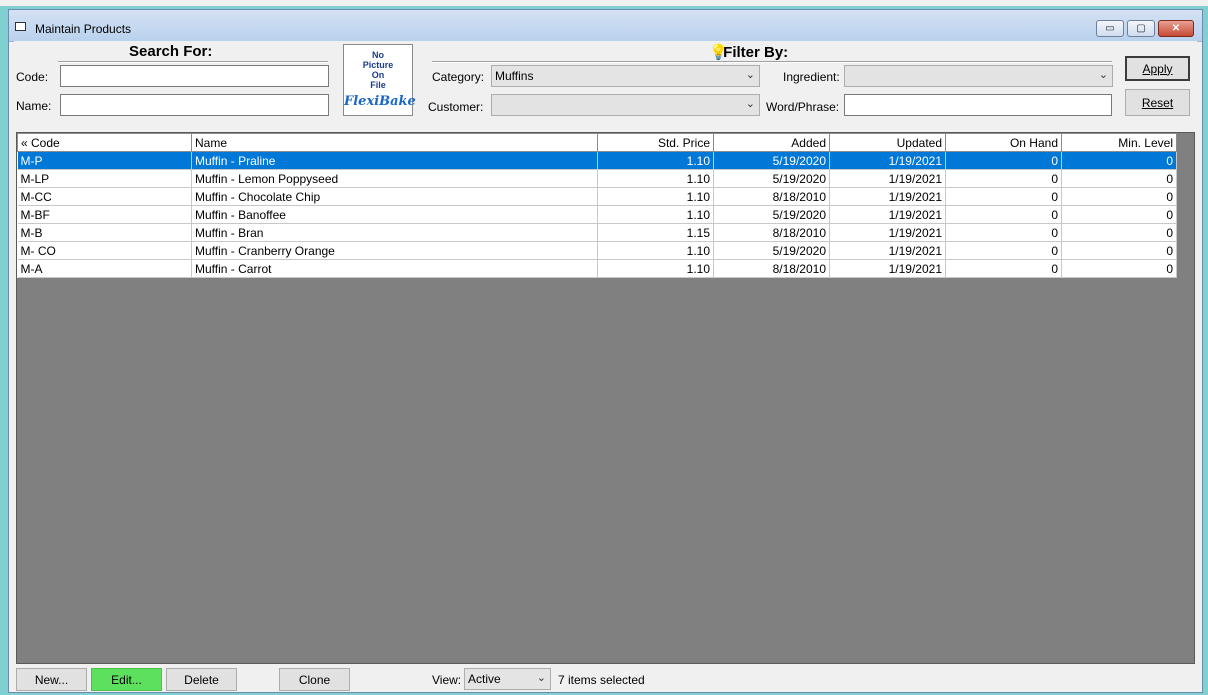  What do you see at coordinates (1110, 28) in the screenshot?
I see `minimize-button: ▭` at bounding box center [1110, 28].